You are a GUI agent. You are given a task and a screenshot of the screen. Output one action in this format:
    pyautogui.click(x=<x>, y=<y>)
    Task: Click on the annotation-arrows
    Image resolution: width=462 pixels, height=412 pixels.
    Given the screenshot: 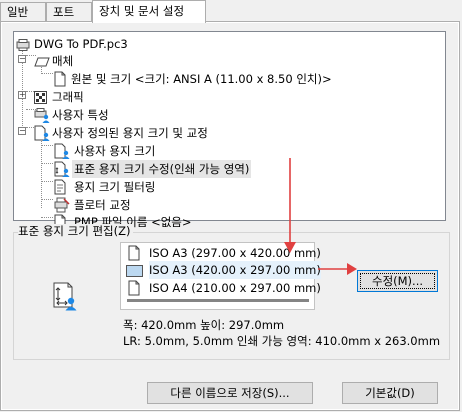 What is the action you would take?
    pyautogui.click(x=320, y=216)
    